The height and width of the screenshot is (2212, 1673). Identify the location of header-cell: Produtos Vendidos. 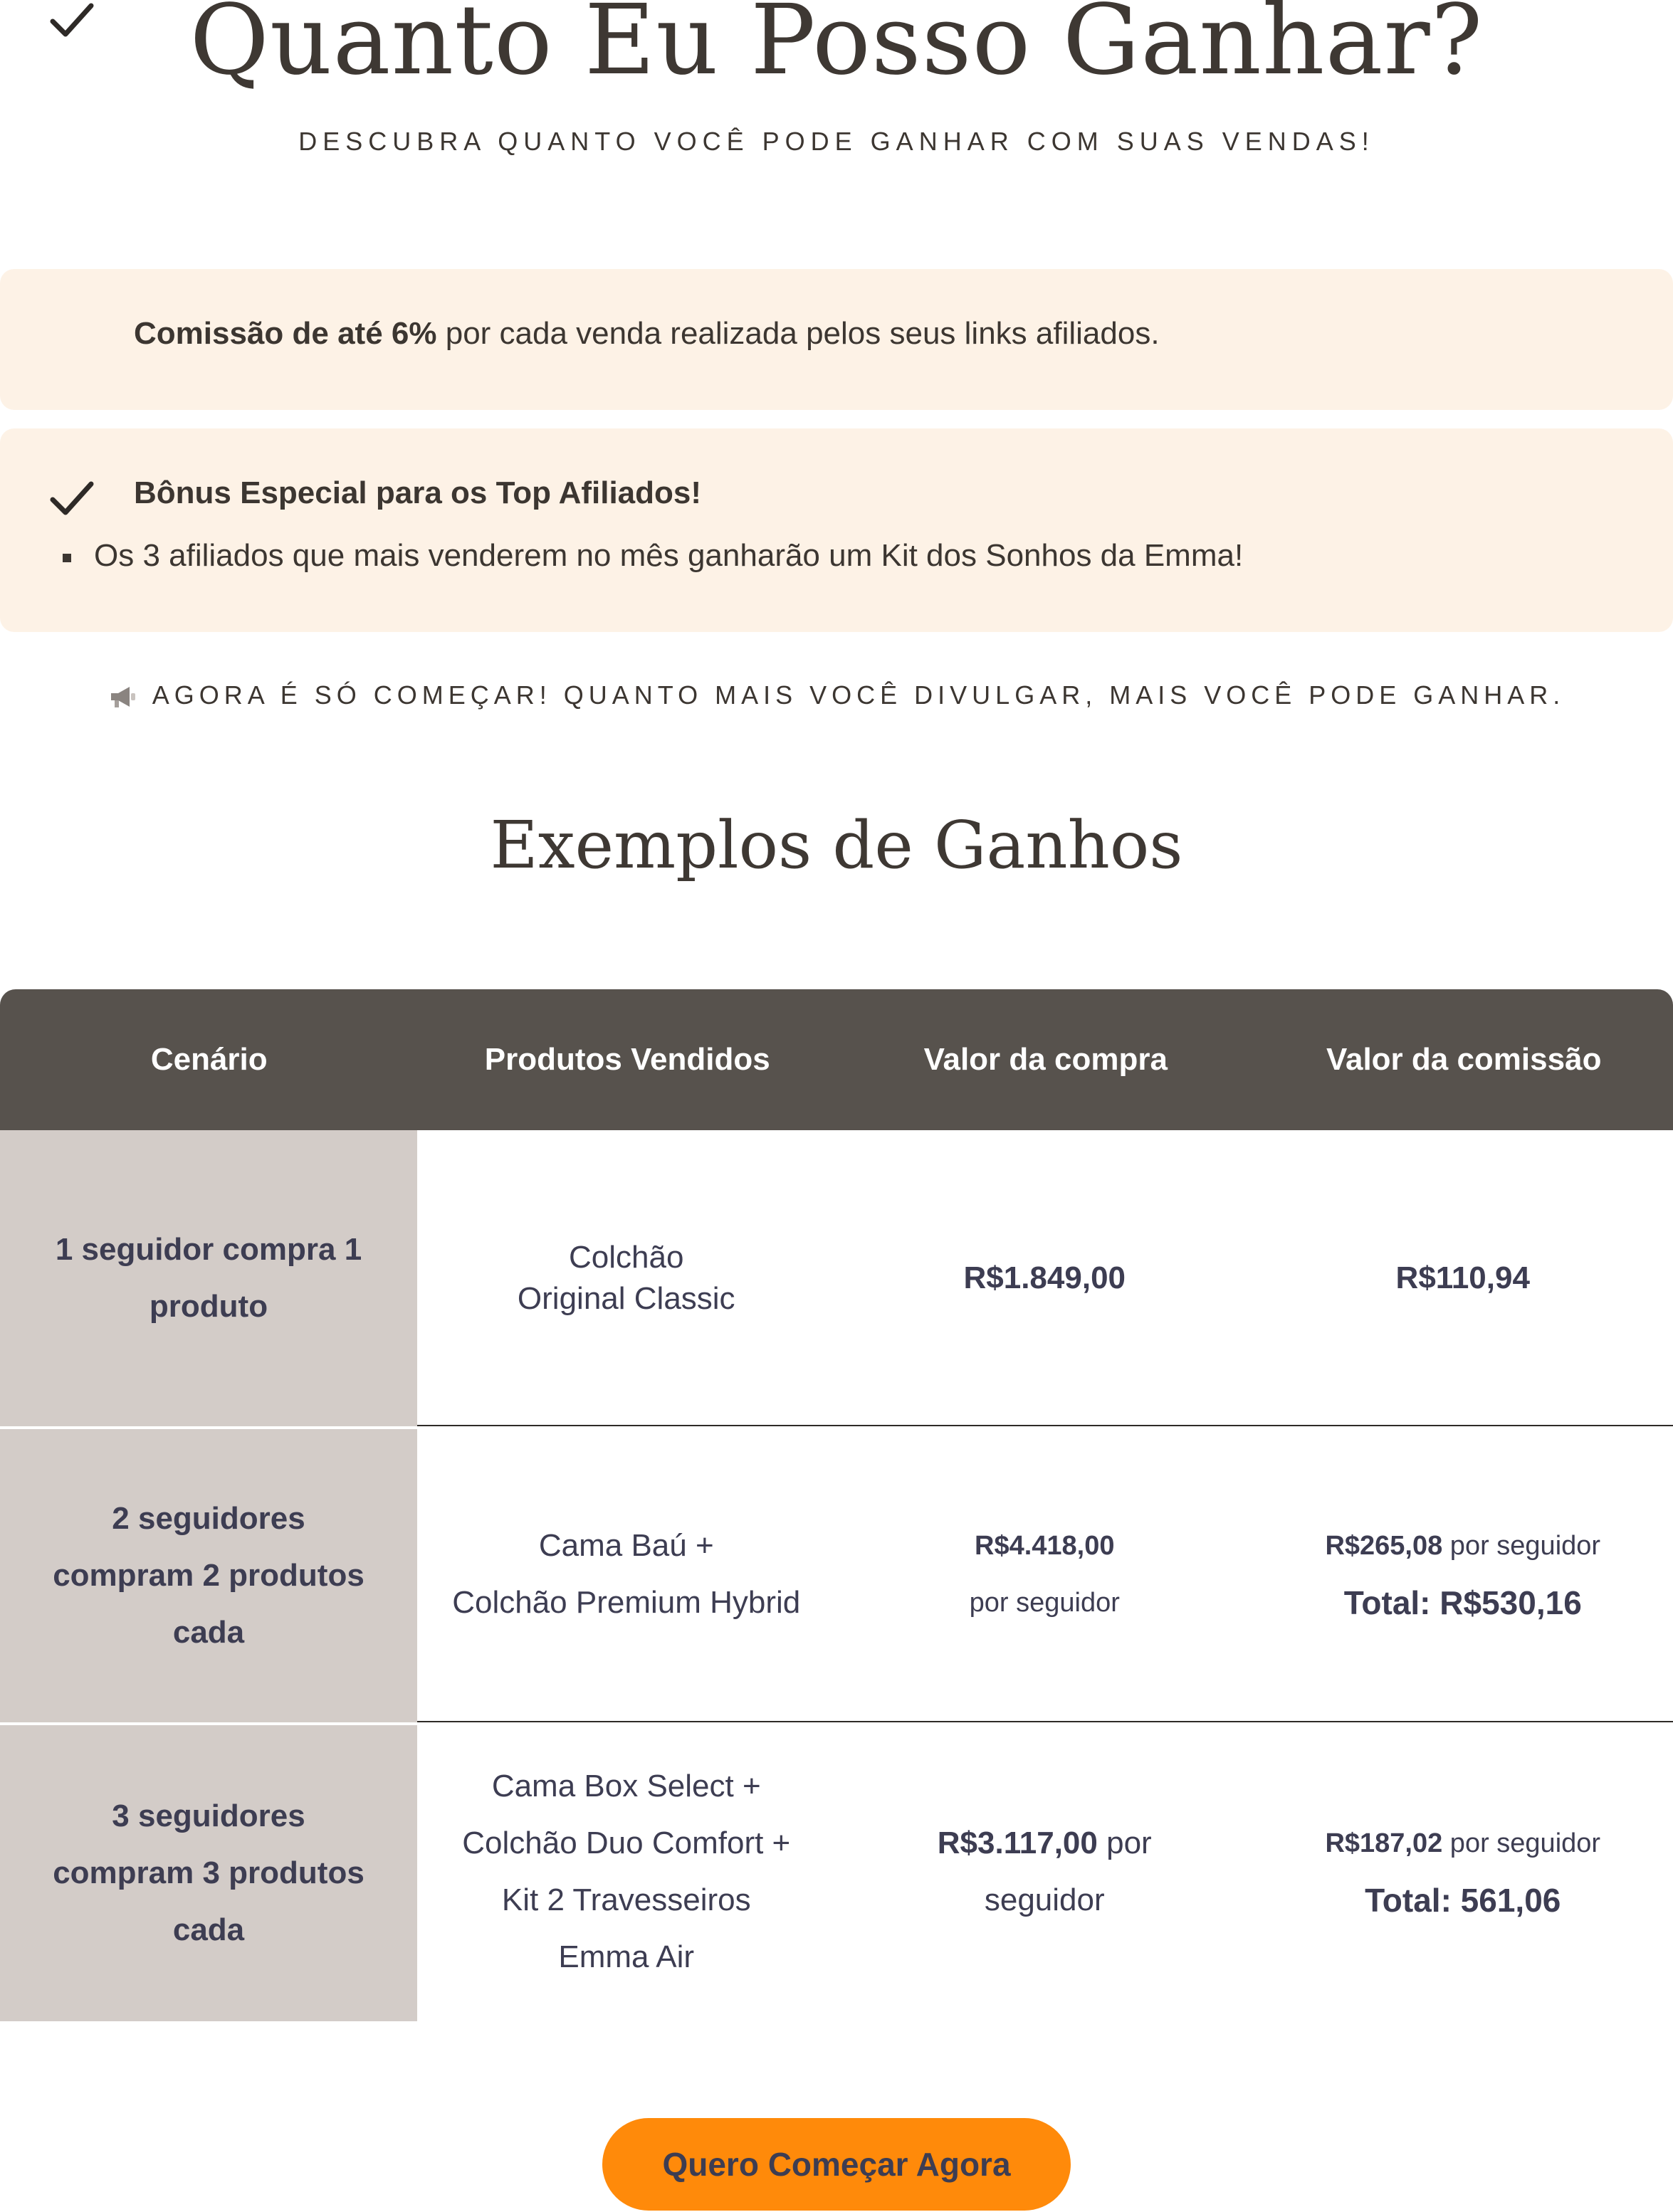
(627, 1059).